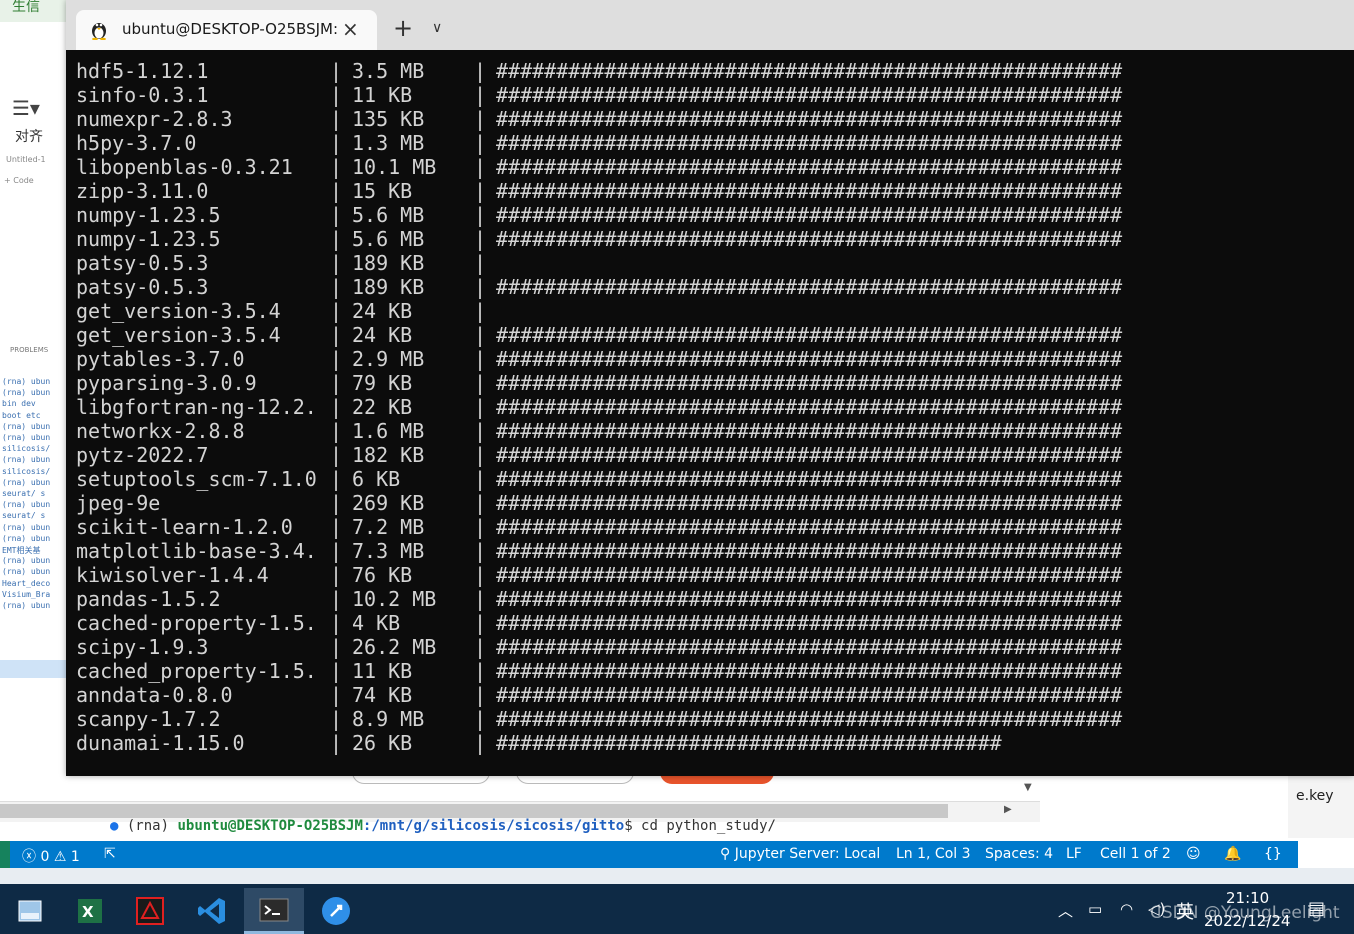 The image size is (1354, 934). Describe the element at coordinates (19, 404) in the screenshot. I see `background-terminal-line: bin dev` at that location.